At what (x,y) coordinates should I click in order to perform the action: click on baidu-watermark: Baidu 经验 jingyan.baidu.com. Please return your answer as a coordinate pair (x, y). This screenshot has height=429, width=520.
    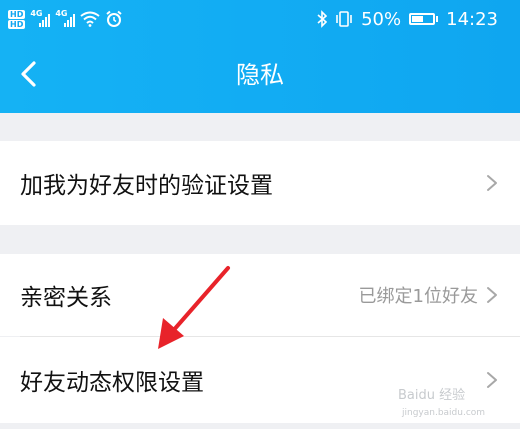
    Looking at the image, I should click on (441, 402).